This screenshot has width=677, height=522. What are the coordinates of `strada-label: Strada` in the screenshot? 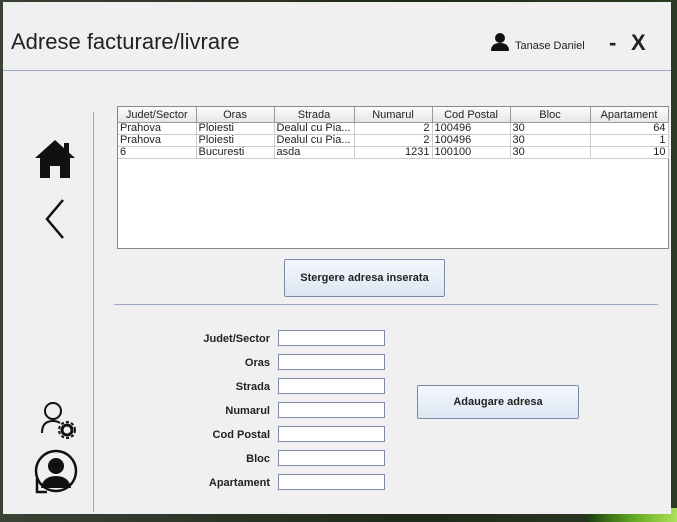 It's located at (252, 387).